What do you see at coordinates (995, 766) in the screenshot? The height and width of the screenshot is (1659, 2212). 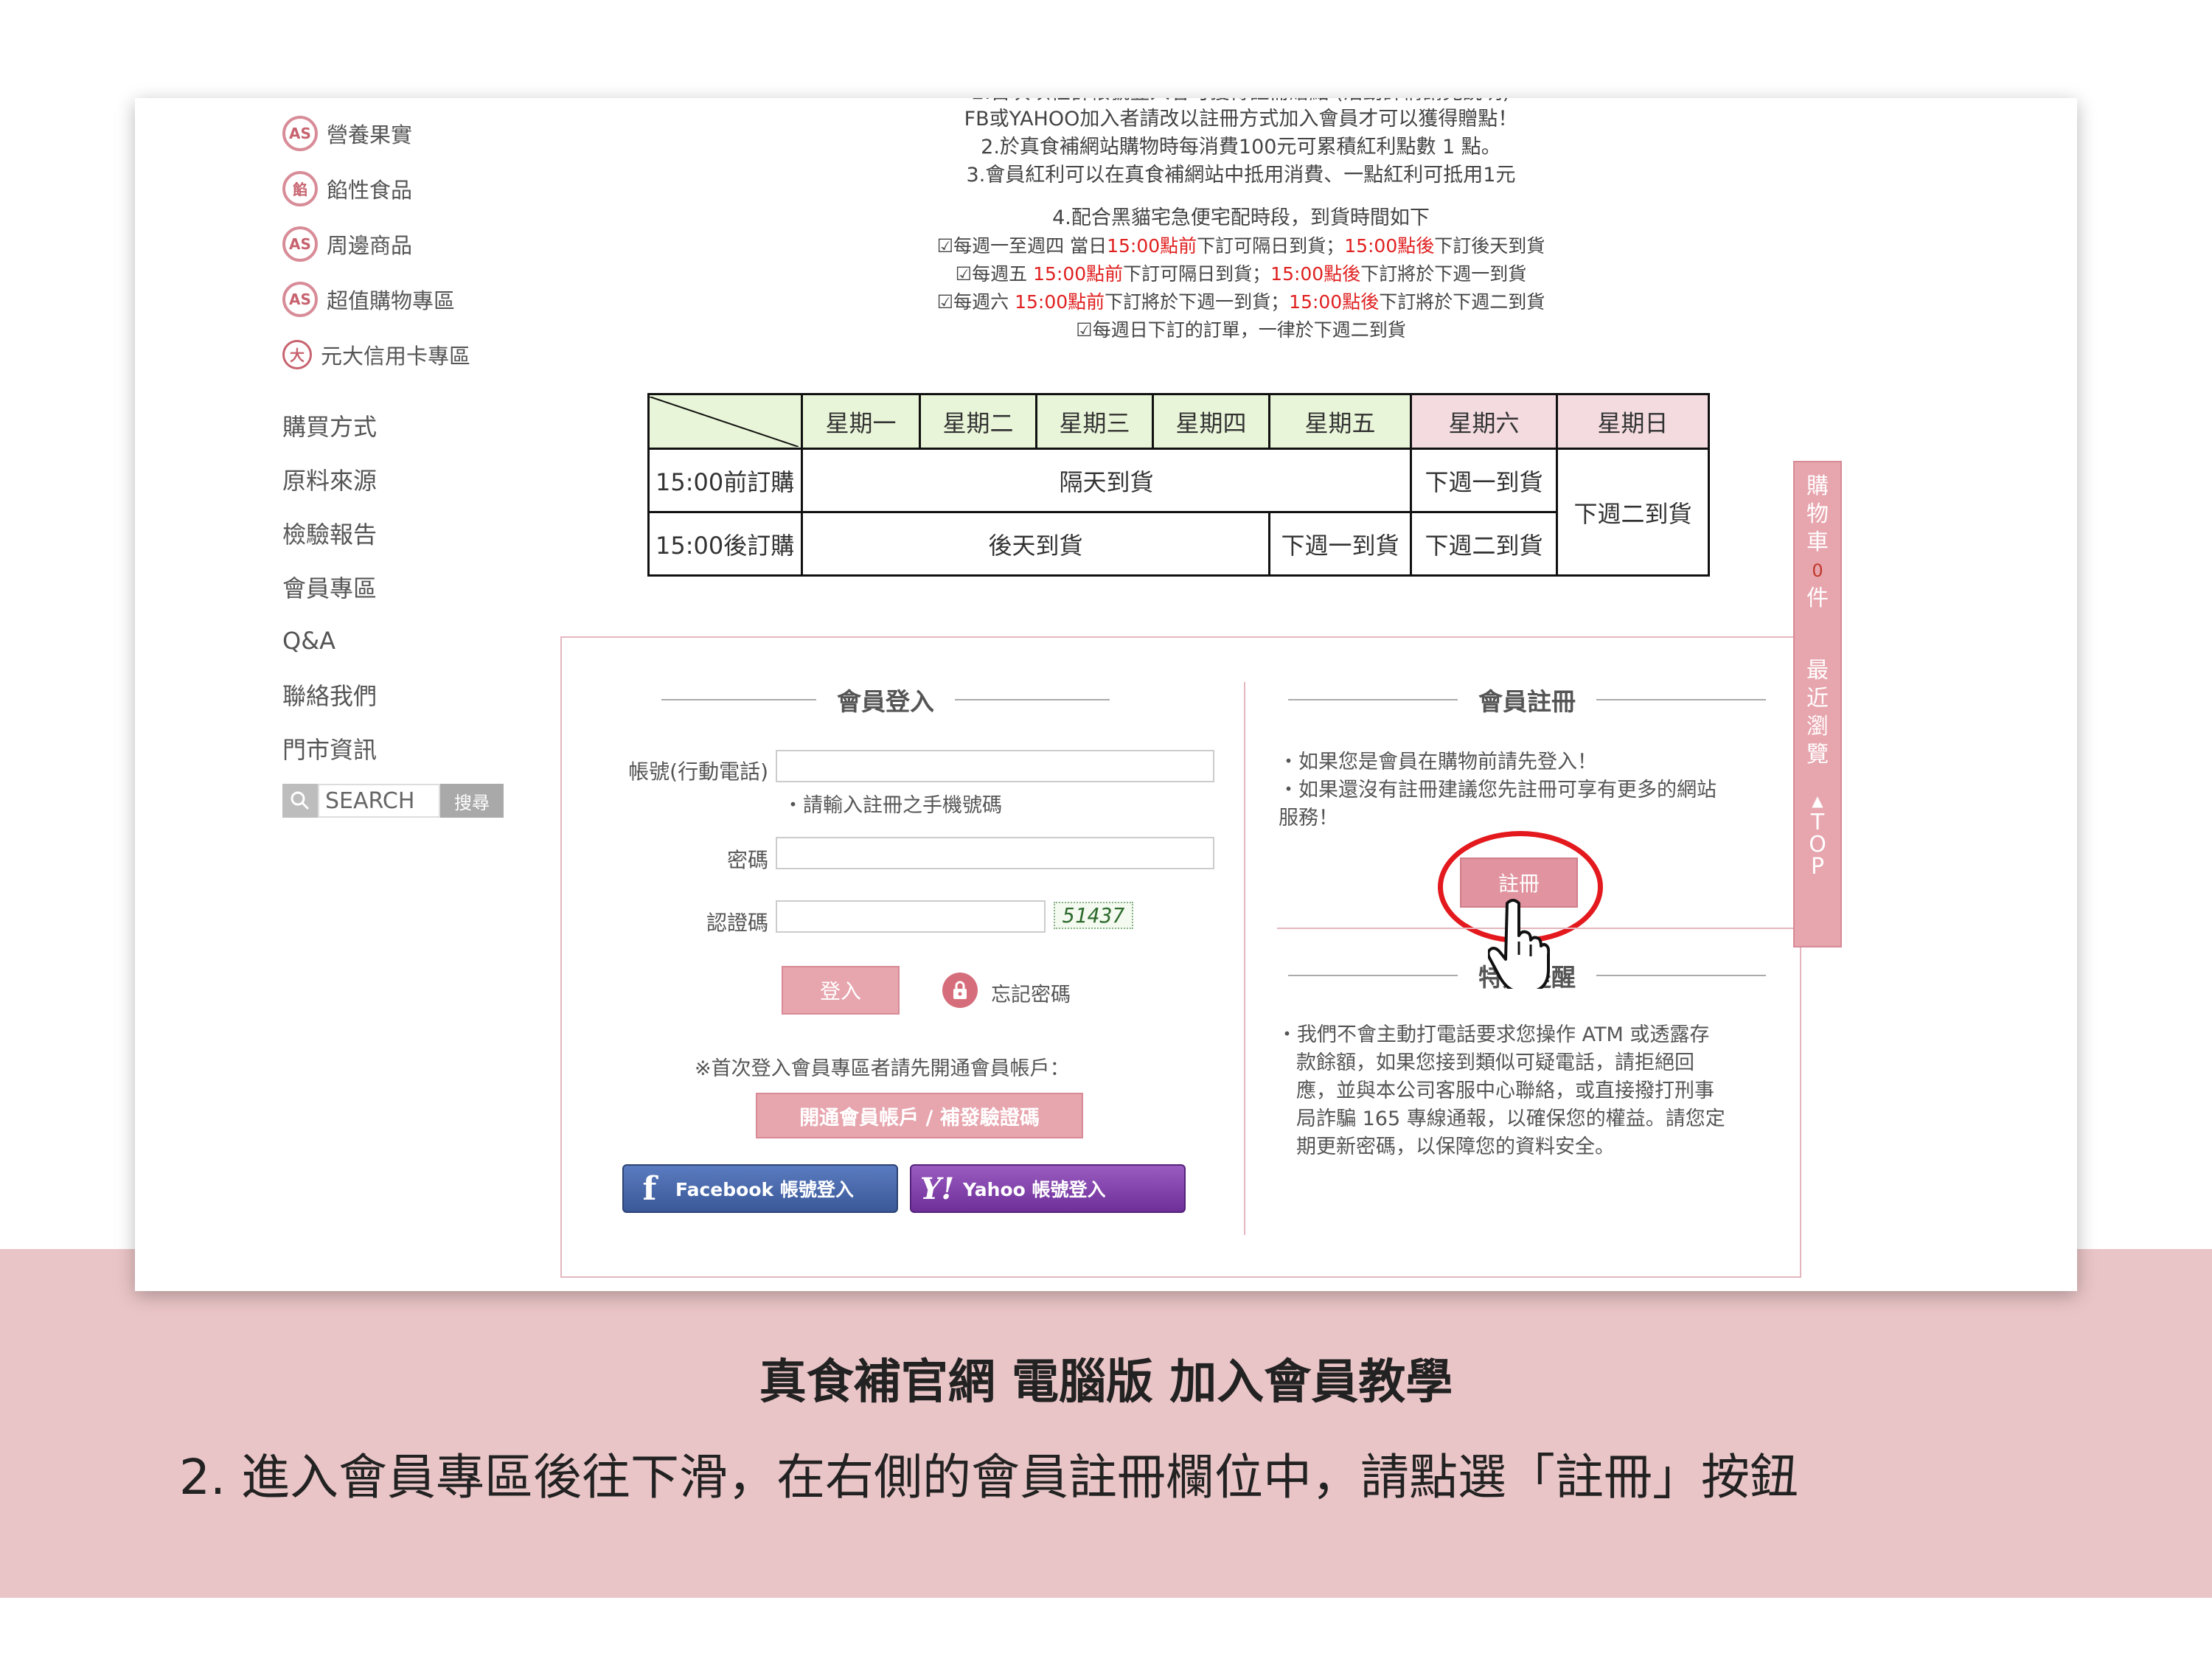 I see `account-input` at bounding box center [995, 766].